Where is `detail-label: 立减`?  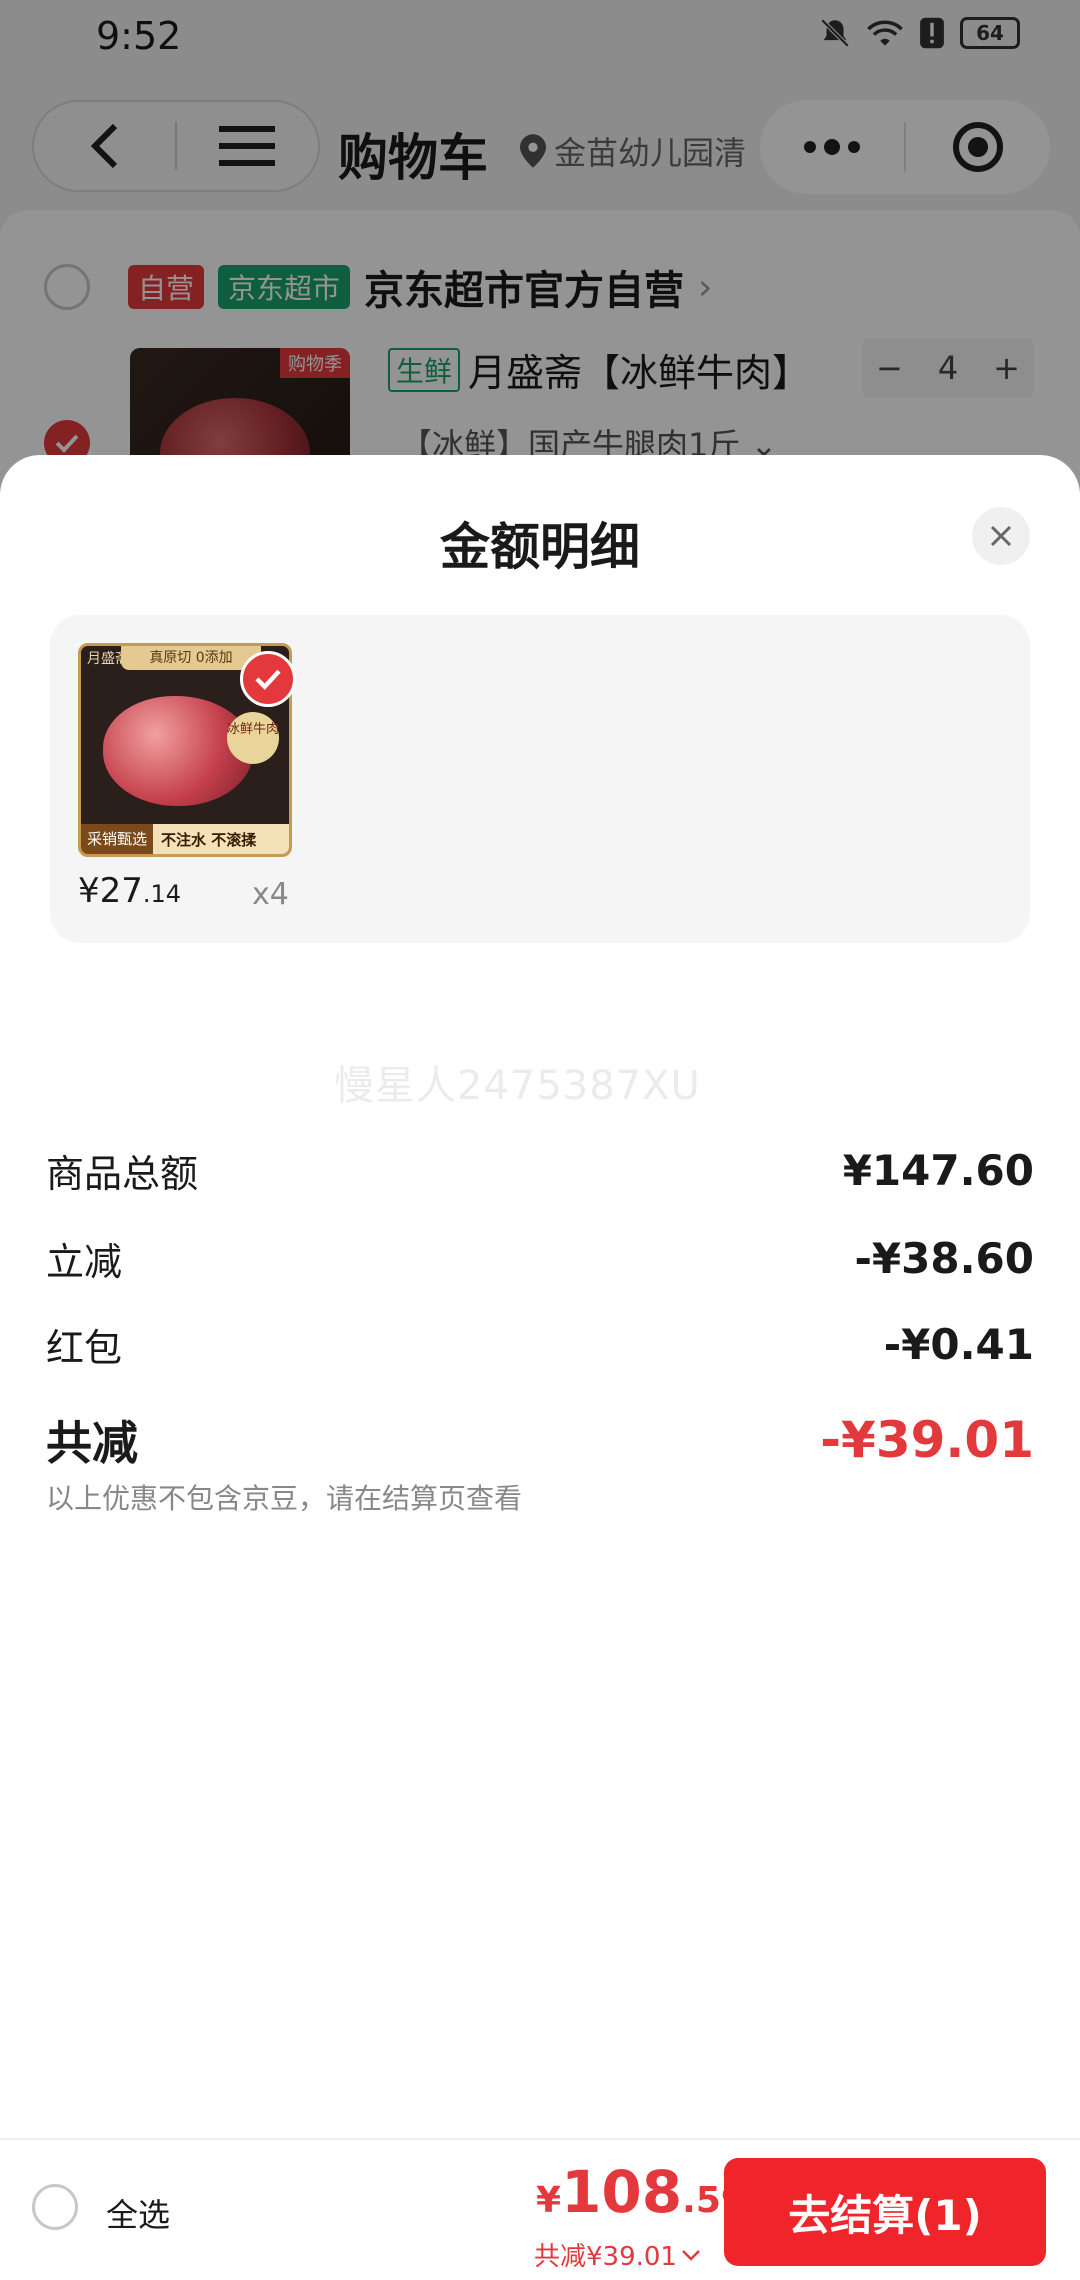 detail-label: 立减 is located at coordinates (84, 1262).